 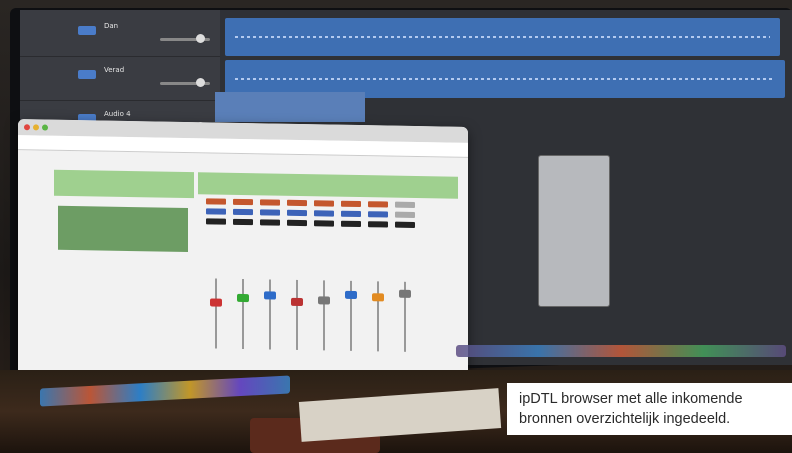 What do you see at coordinates (117, 114) in the screenshot?
I see `track-name: Audio 4` at bounding box center [117, 114].